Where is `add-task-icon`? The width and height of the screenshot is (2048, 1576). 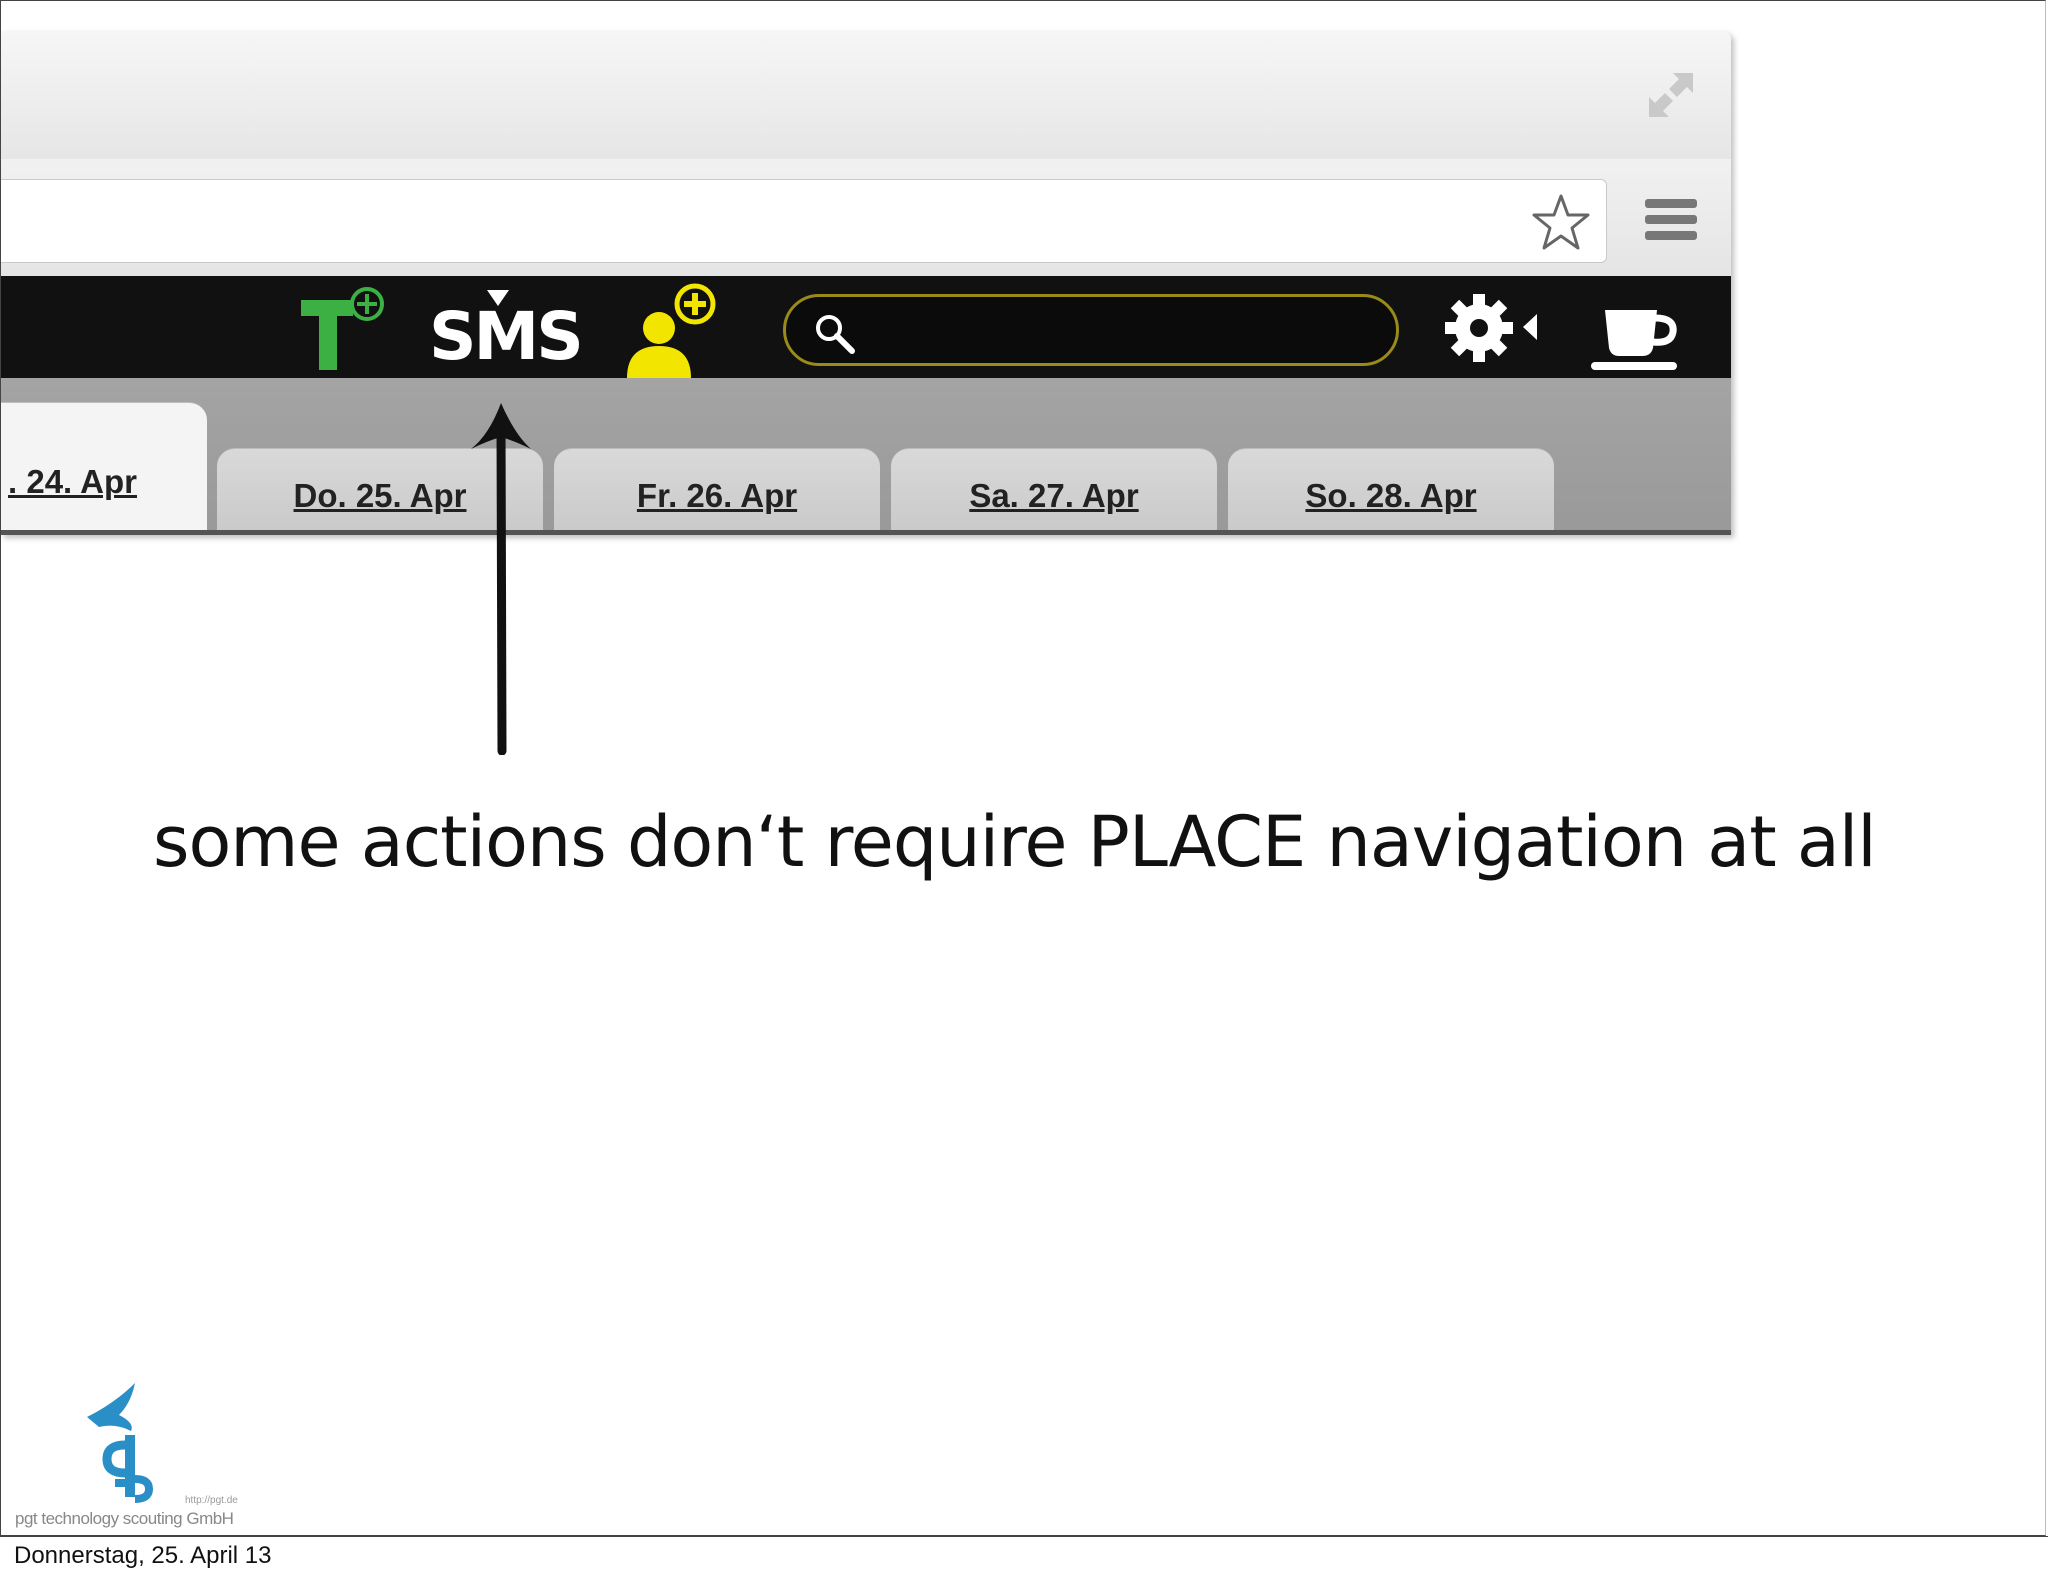
add-task-icon is located at coordinates (347, 327).